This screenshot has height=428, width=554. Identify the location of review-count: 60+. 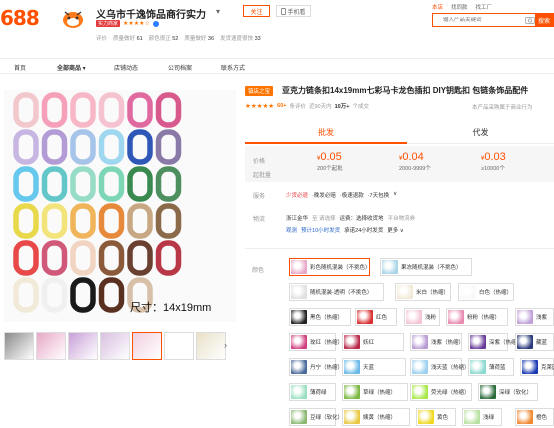
(281, 106).